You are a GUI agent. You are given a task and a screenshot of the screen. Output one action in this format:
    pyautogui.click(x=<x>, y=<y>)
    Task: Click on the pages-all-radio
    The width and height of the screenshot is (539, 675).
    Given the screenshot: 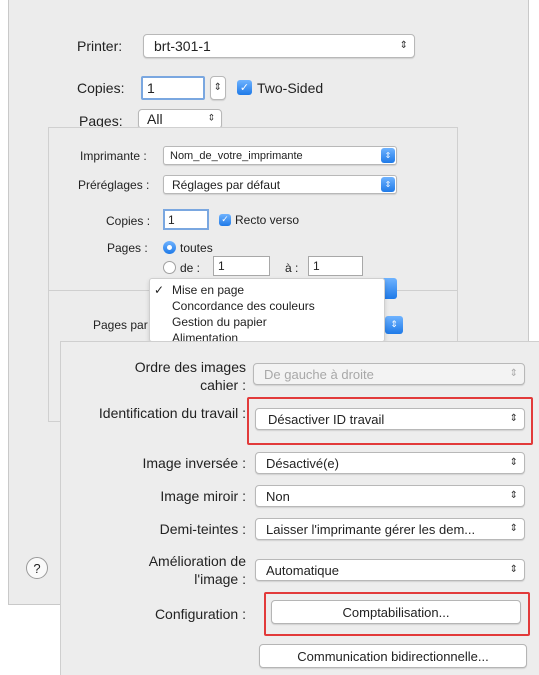 What is the action you would take?
    pyautogui.click(x=169, y=247)
    